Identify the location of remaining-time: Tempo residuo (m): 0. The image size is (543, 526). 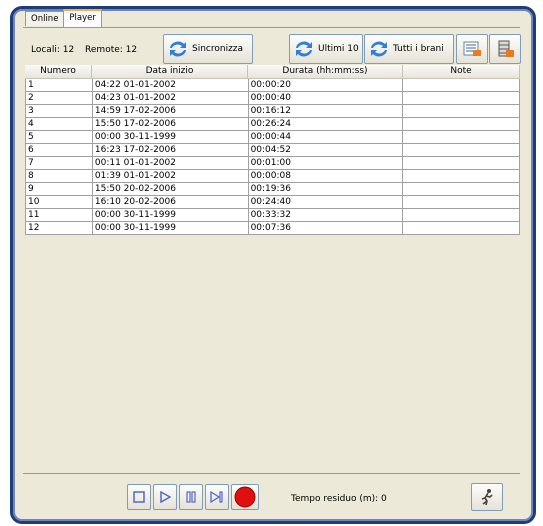
(339, 499).